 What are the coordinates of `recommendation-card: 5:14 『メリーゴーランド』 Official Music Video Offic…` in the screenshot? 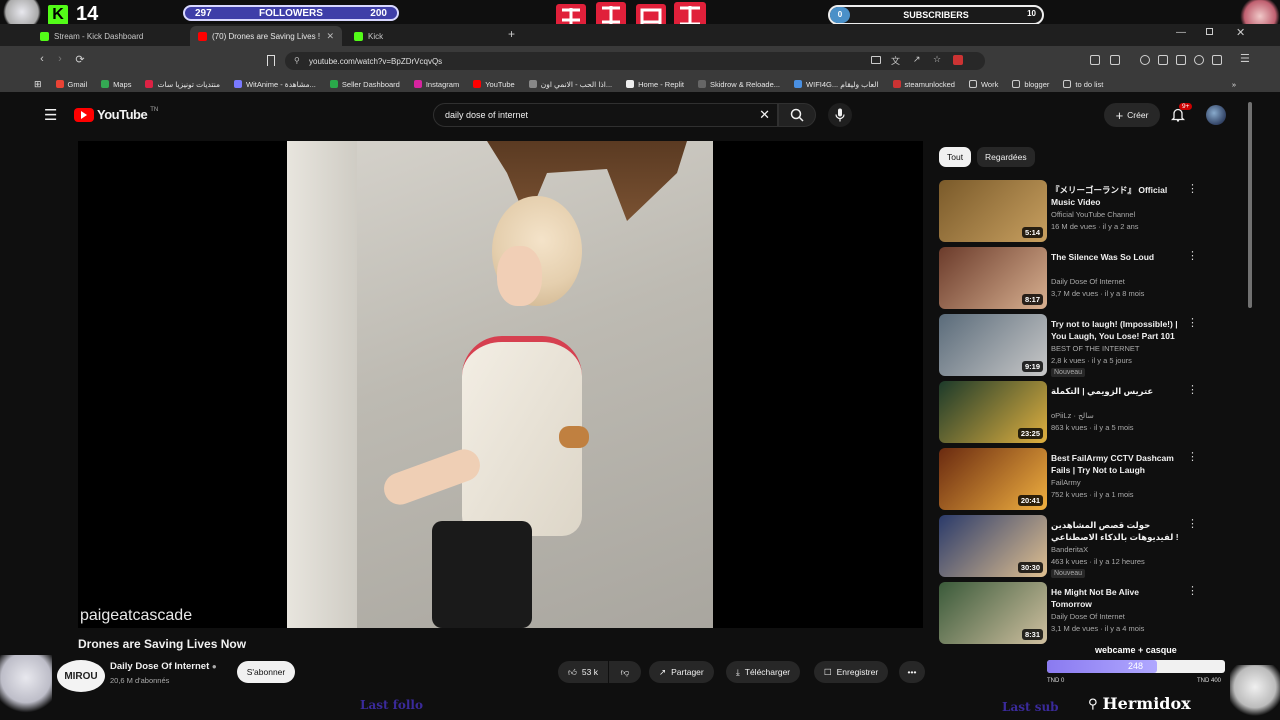 It's located at (1089, 211).